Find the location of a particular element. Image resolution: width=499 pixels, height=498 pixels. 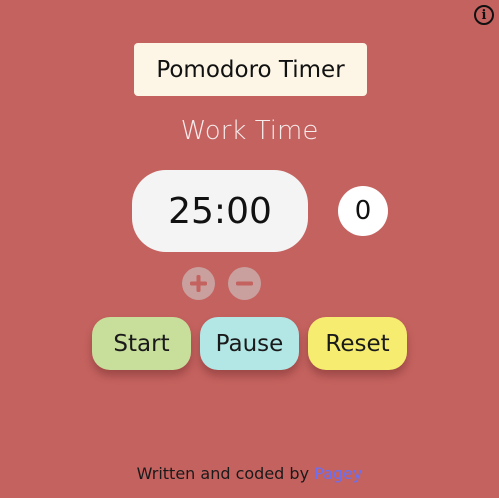

page-title: Pomodoro Timer is located at coordinates (250, 69).